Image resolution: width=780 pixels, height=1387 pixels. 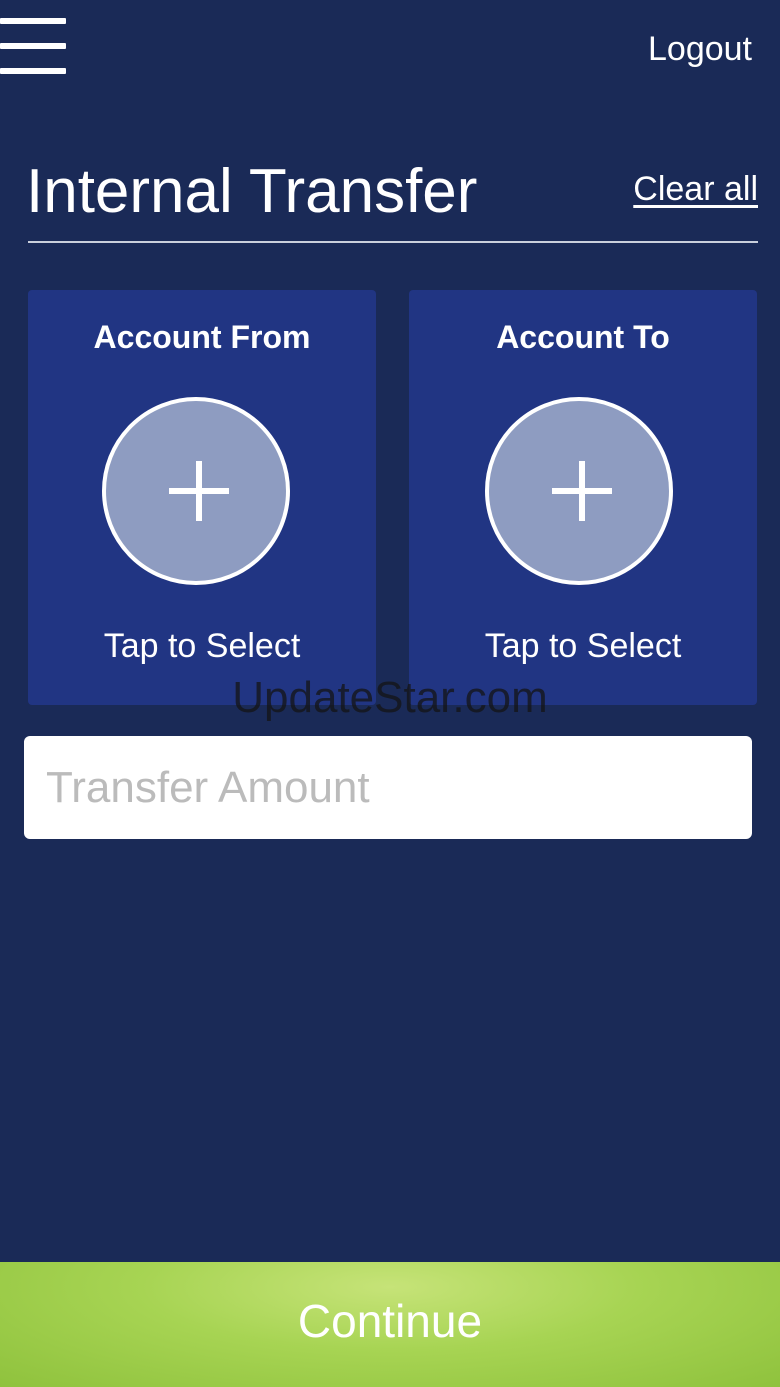 I want to click on clear-all-link: Clear all, so click(x=695, y=189).